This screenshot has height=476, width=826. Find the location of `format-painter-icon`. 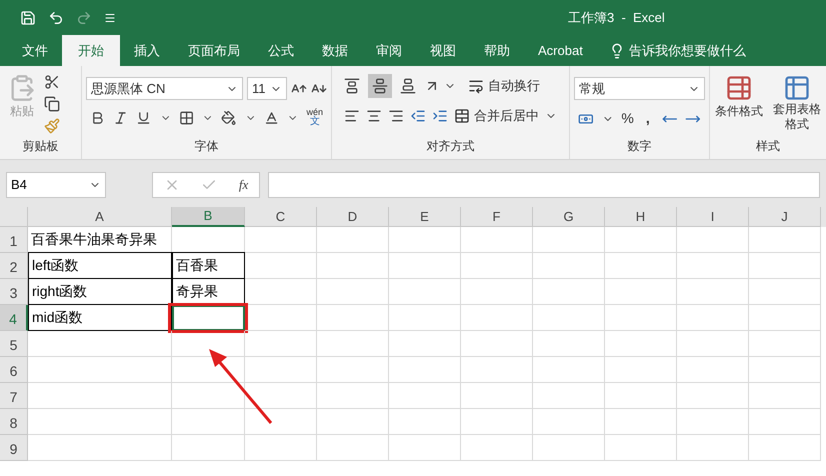

format-painter-icon is located at coordinates (52, 126).